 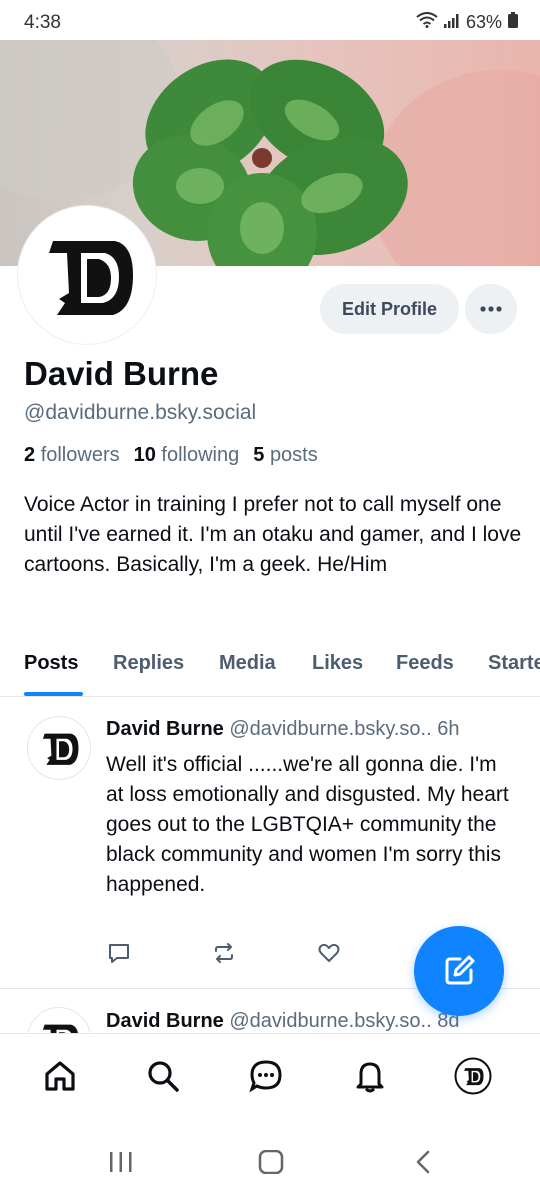 What do you see at coordinates (200, 455) in the screenshot?
I see `following-label: following` at bounding box center [200, 455].